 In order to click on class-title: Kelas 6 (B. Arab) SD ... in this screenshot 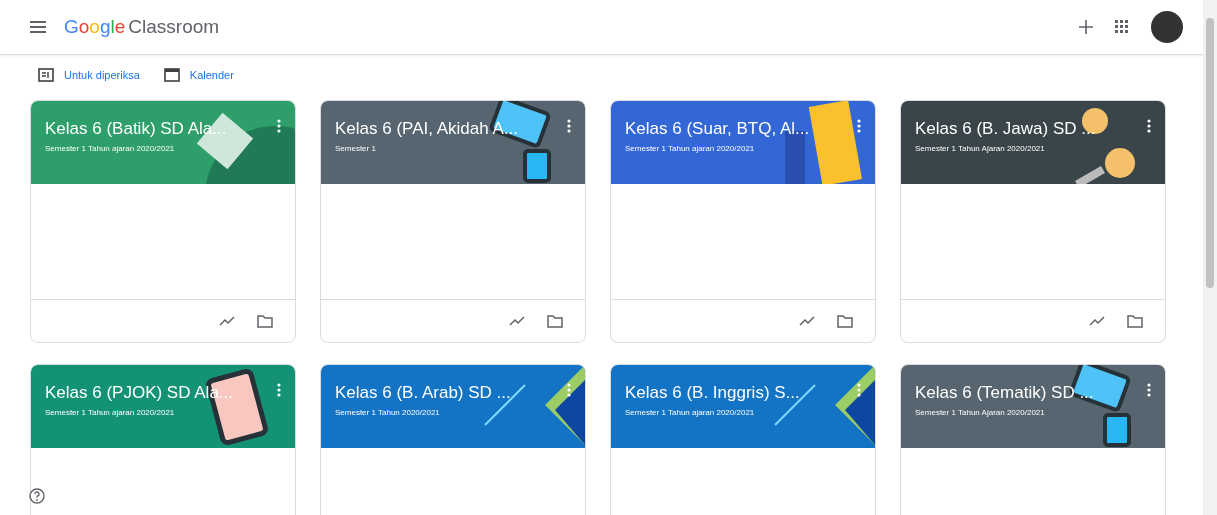, I will do `click(423, 393)`.